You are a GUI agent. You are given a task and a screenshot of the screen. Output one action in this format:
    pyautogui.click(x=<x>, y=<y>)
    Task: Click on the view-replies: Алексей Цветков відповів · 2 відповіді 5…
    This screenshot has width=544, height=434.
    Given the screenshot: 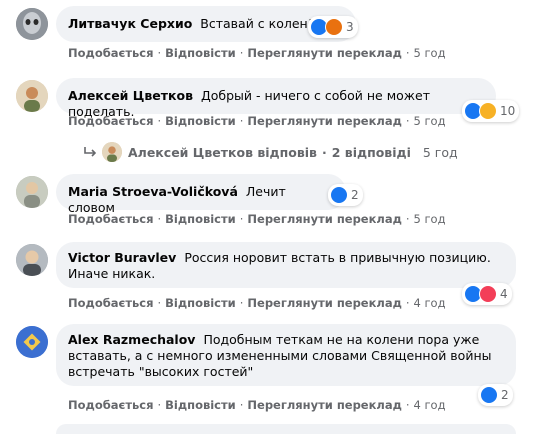 What is the action you would take?
    pyautogui.click(x=271, y=152)
    